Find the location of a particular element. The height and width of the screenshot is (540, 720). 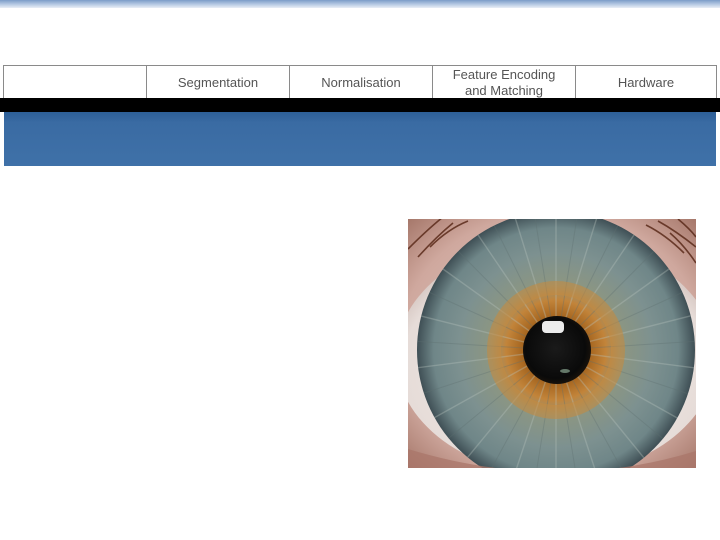

nav-empty-cell is located at coordinates (75, 82).